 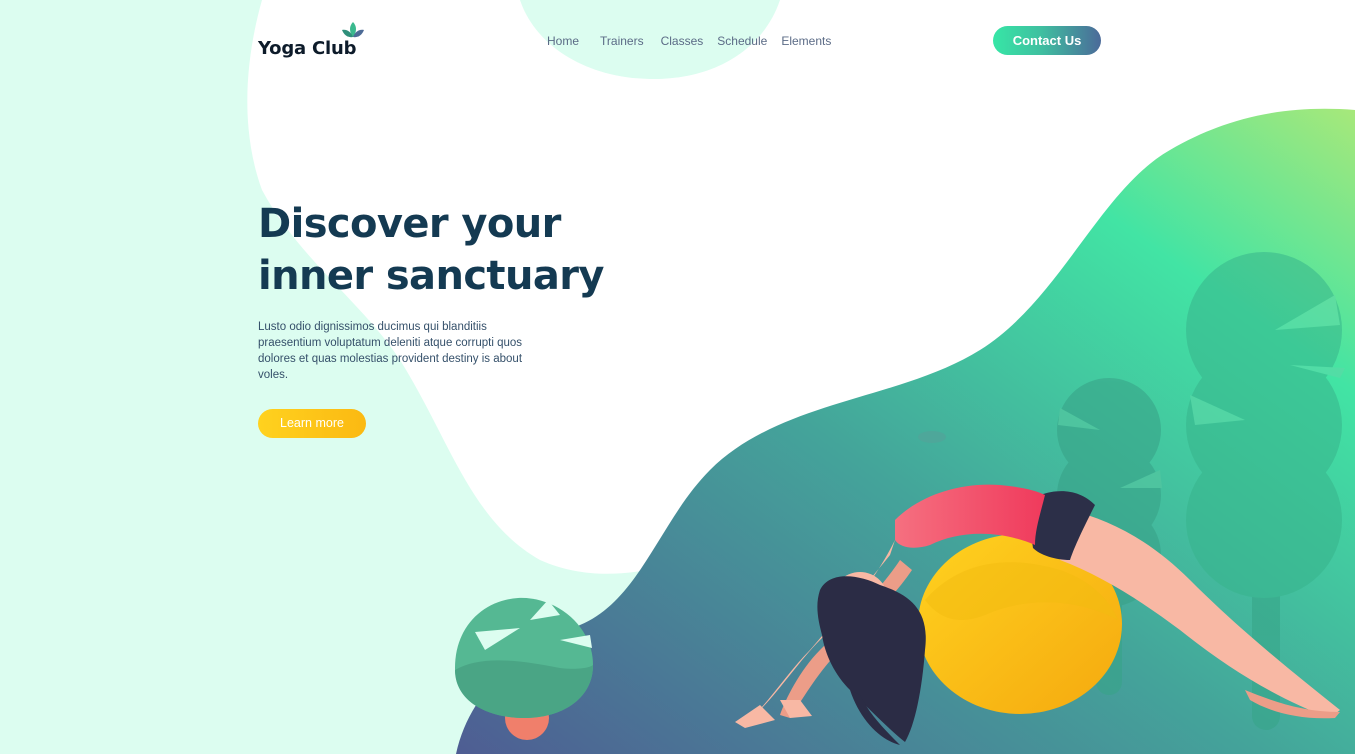 I want to click on learn-more-button: Learn more, so click(x=312, y=423).